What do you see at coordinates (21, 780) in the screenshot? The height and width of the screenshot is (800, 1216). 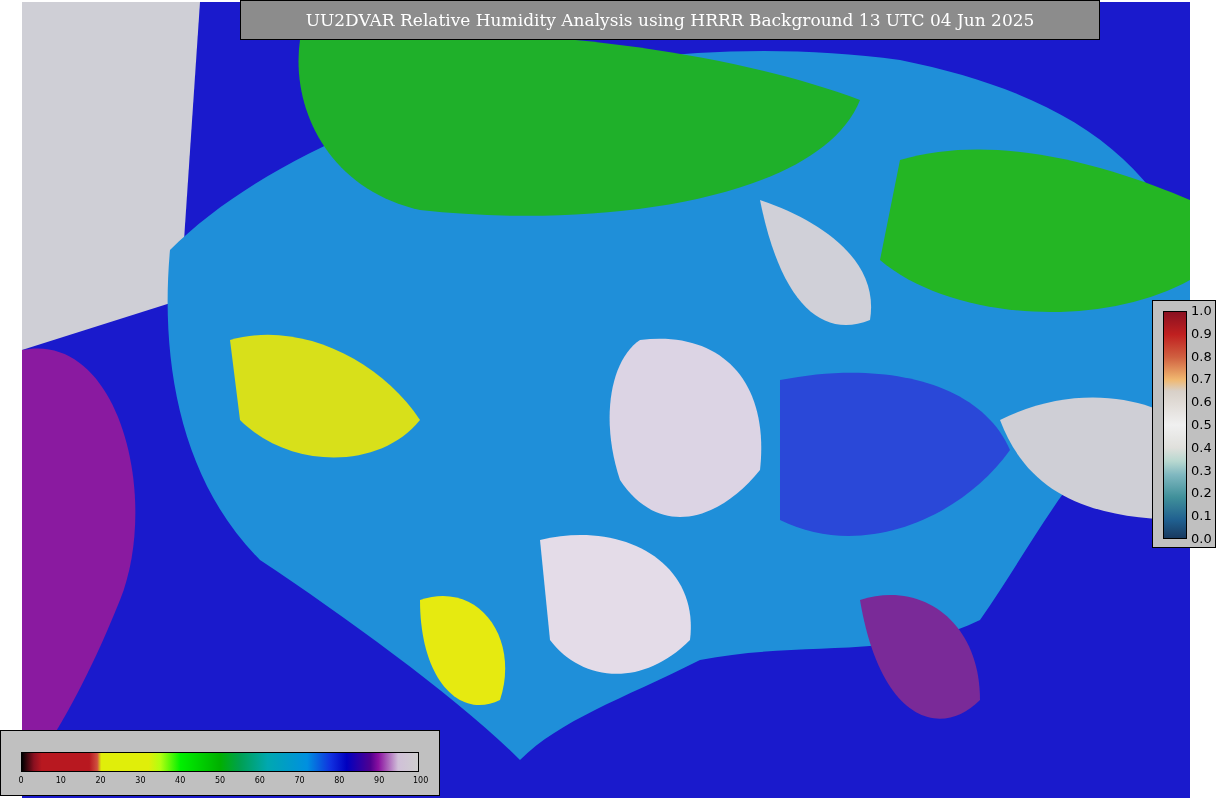 I see `tick-label: 0` at bounding box center [21, 780].